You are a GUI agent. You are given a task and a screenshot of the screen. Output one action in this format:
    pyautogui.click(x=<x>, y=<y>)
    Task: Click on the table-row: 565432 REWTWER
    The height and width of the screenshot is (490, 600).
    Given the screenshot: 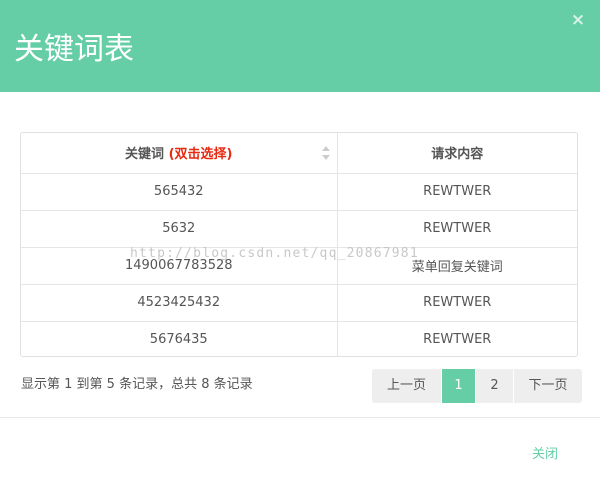 What is the action you would take?
    pyautogui.click(x=299, y=191)
    